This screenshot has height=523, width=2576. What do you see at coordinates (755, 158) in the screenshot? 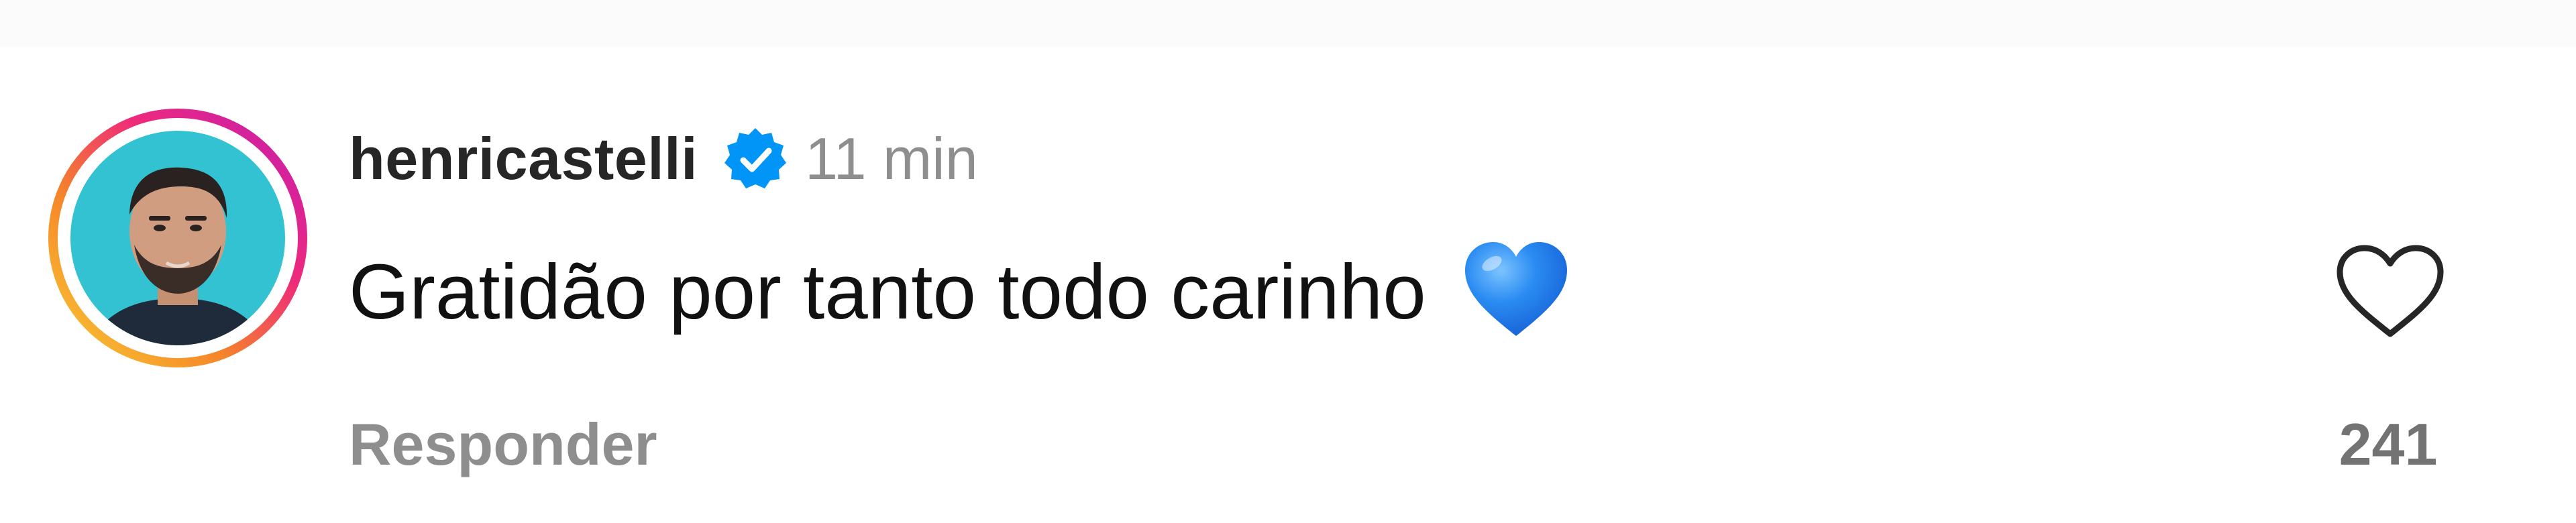
I see `verified-badge-icon` at bounding box center [755, 158].